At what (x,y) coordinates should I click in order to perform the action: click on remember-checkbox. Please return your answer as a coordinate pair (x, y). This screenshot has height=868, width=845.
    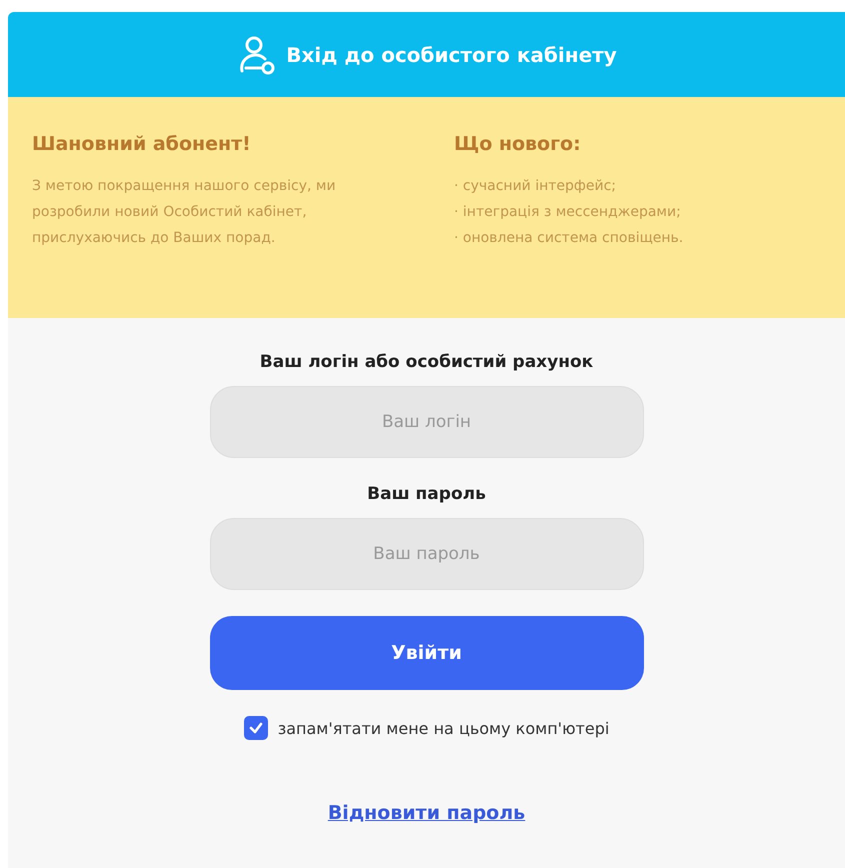
    Looking at the image, I should click on (256, 728).